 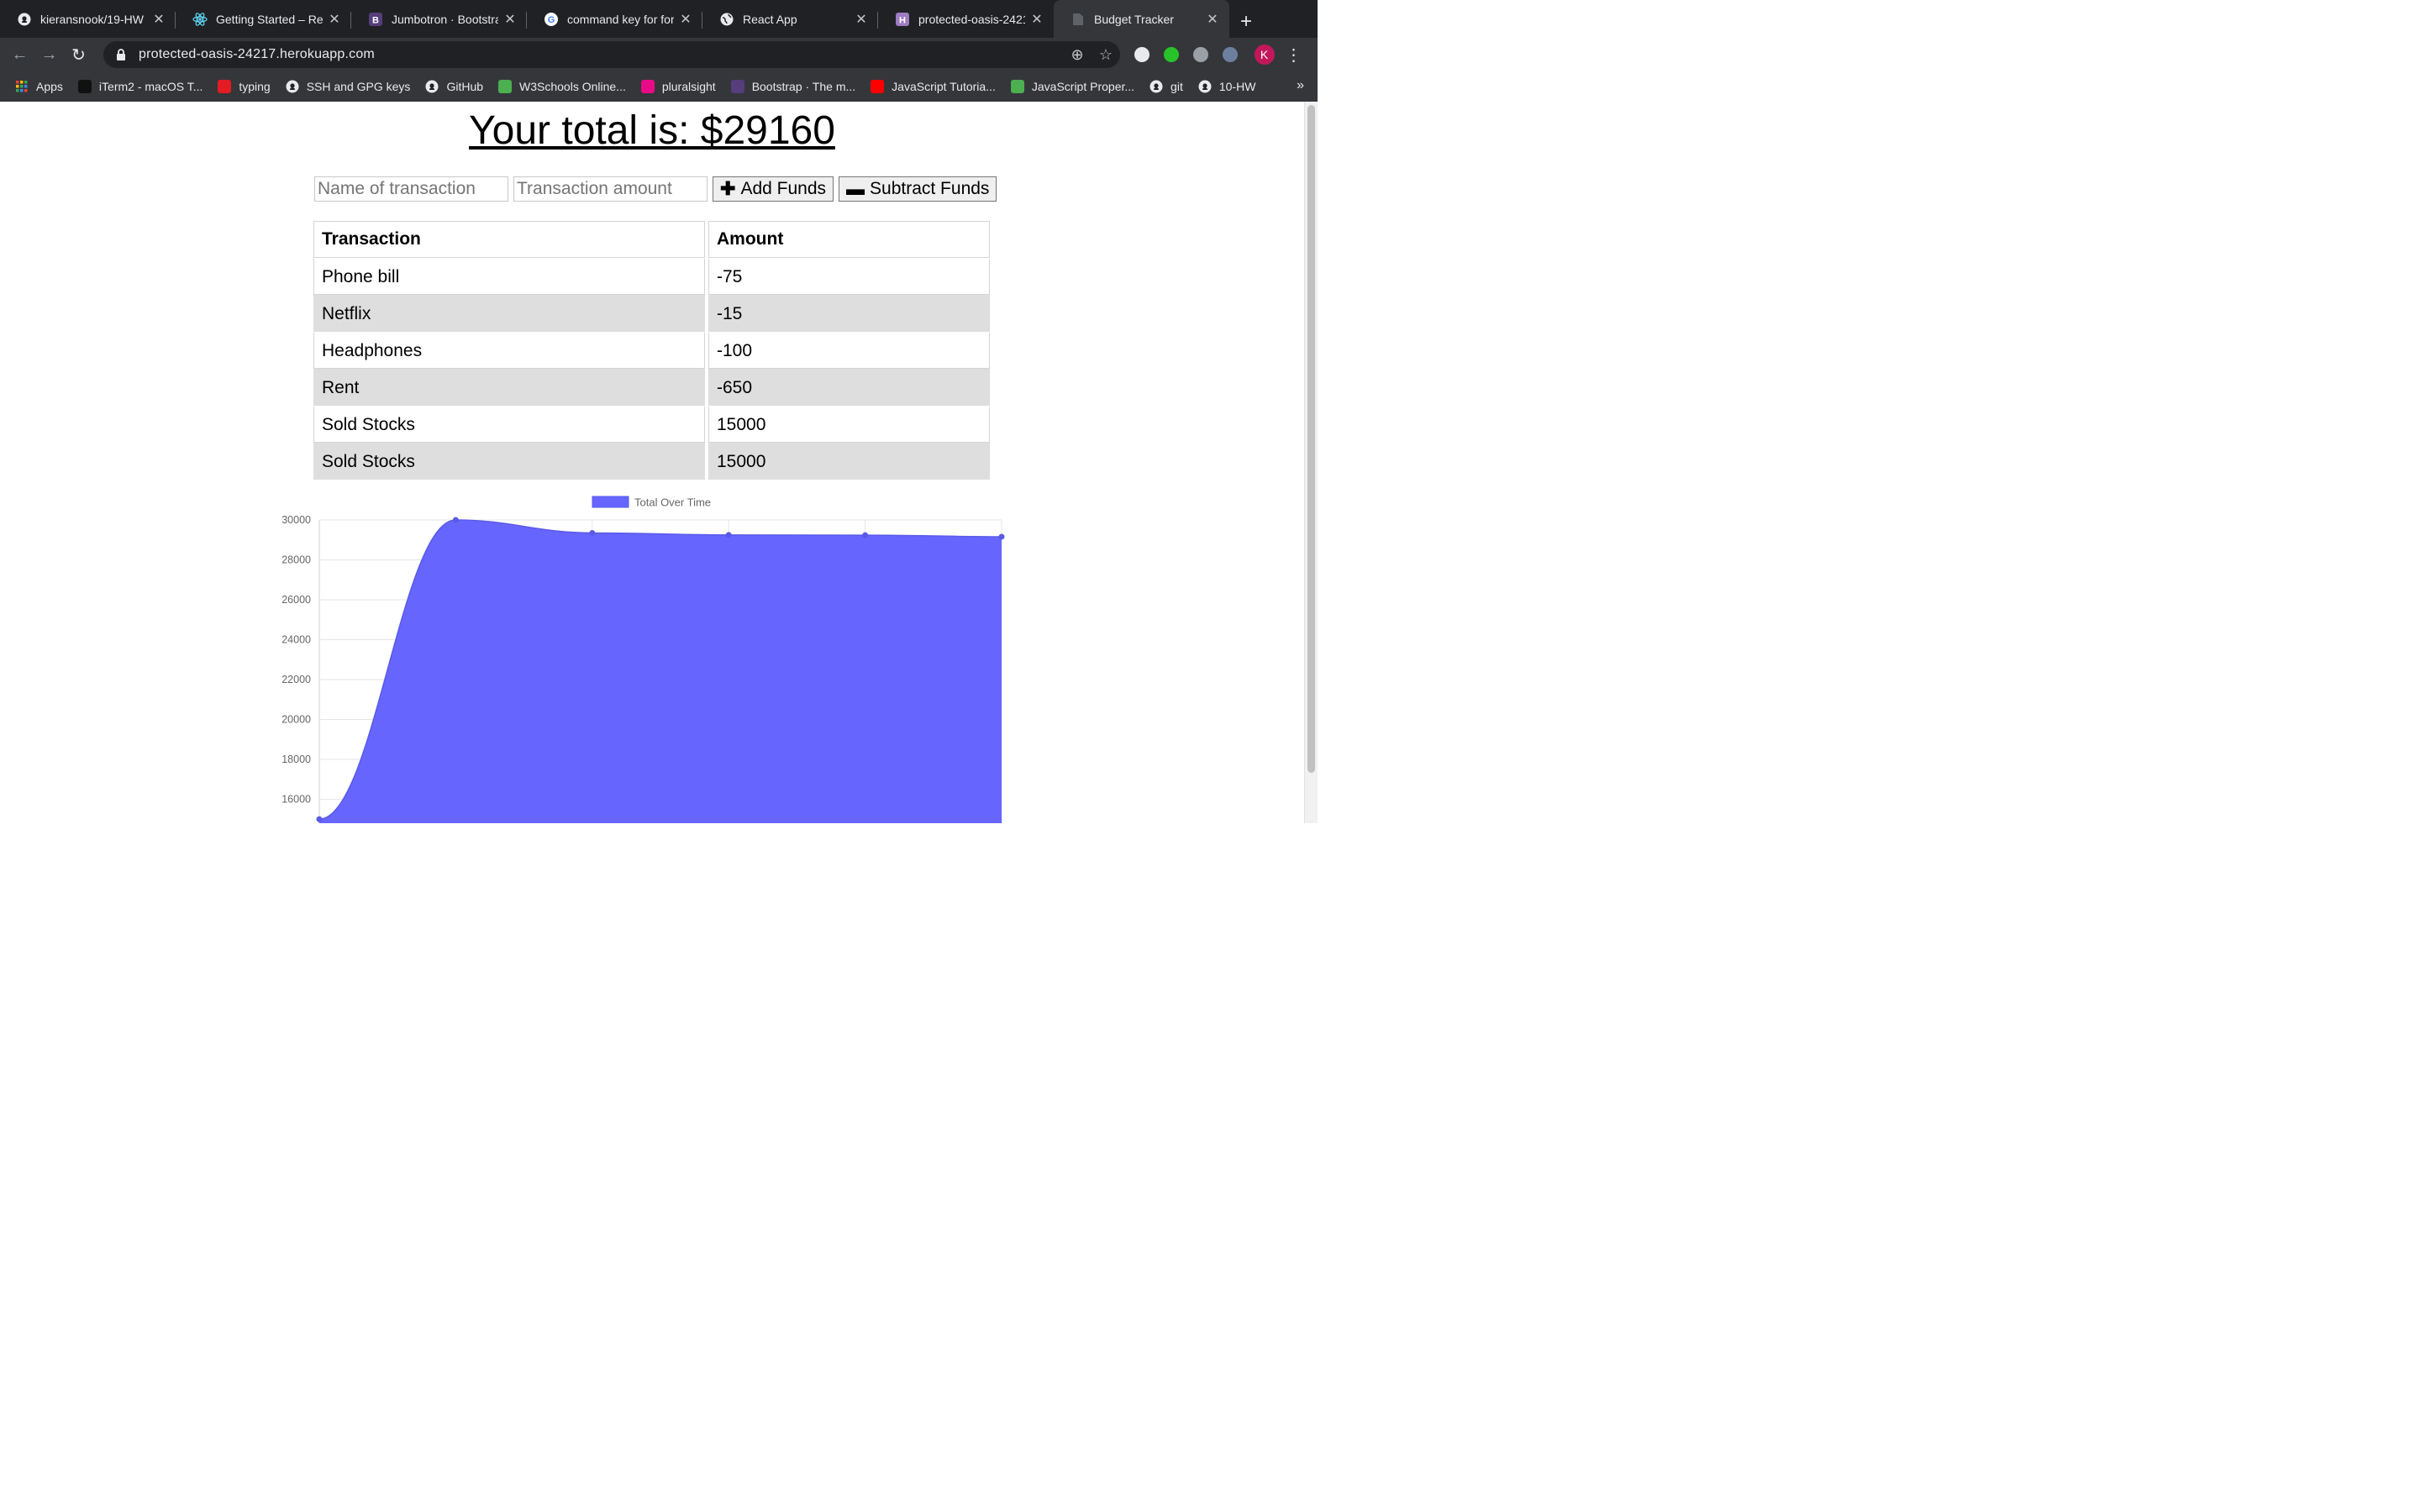 I want to click on google-icon: G, so click(x=552, y=19).